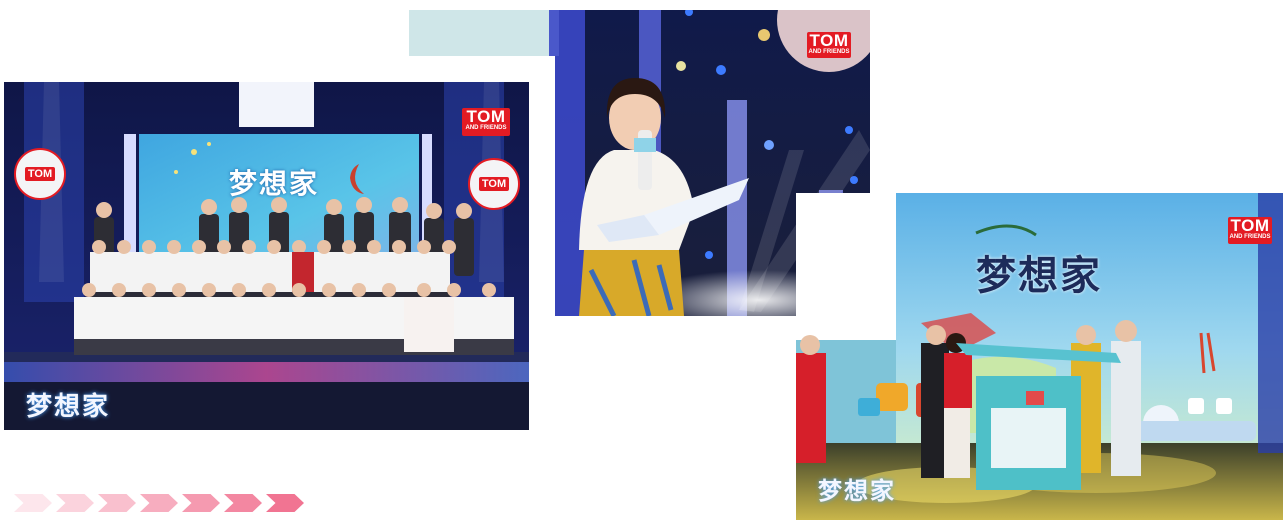 This screenshot has height=521, width=1285. I want to click on round-logo-right: TOM, so click(494, 184).